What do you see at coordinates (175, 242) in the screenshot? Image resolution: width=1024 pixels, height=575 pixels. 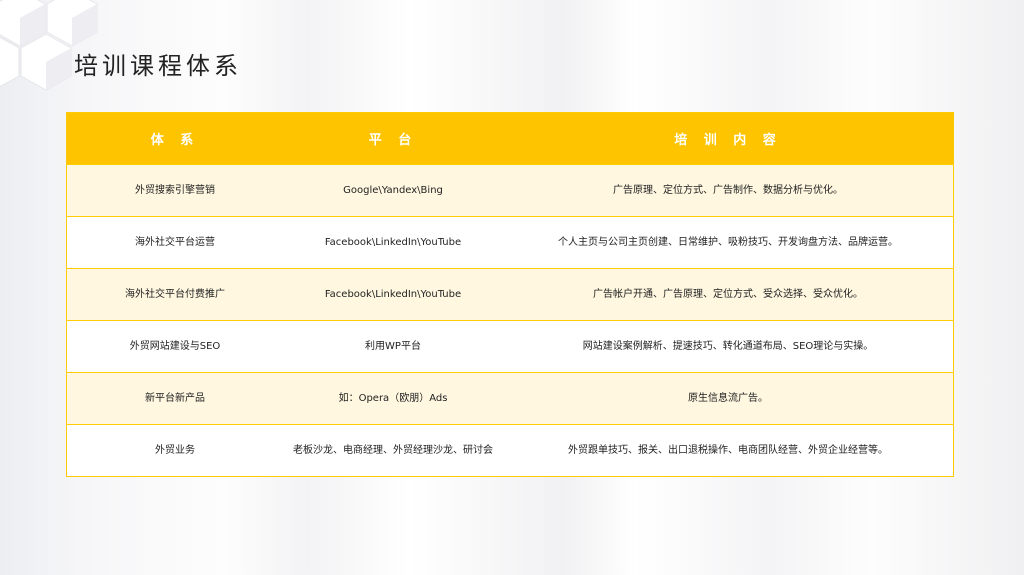 I see `cell-system: 海外社交平台运营` at bounding box center [175, 242].